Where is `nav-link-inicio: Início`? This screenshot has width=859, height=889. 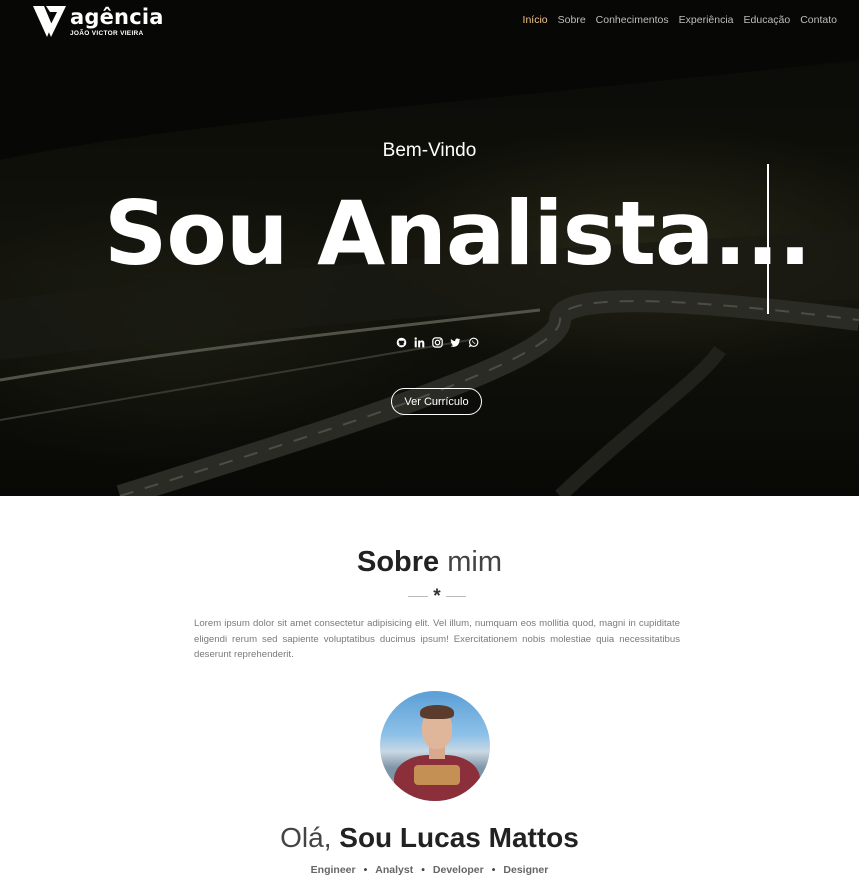
nav-link-inicio: Início is located at coordinates (535, 20).